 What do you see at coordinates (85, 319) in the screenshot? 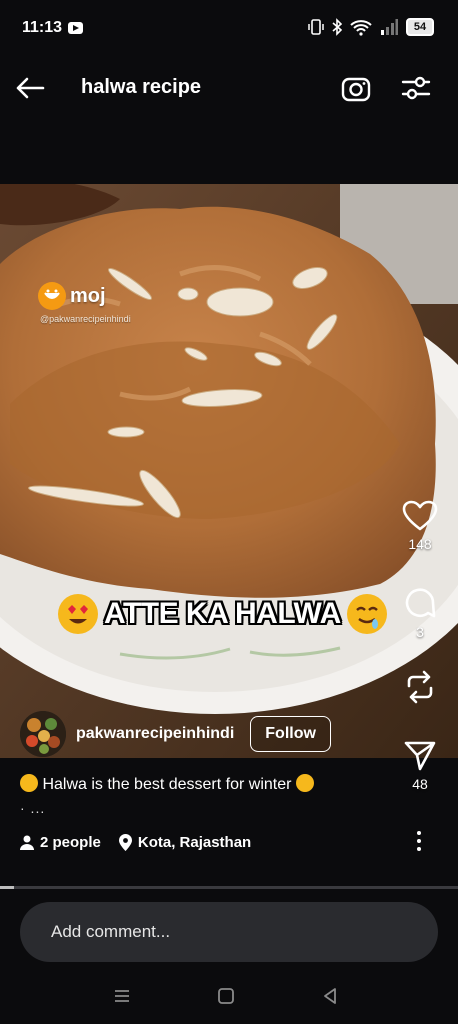
I see `watermark-handle: @pakwanrecipeinhindi` at bounding box center [85, 319].